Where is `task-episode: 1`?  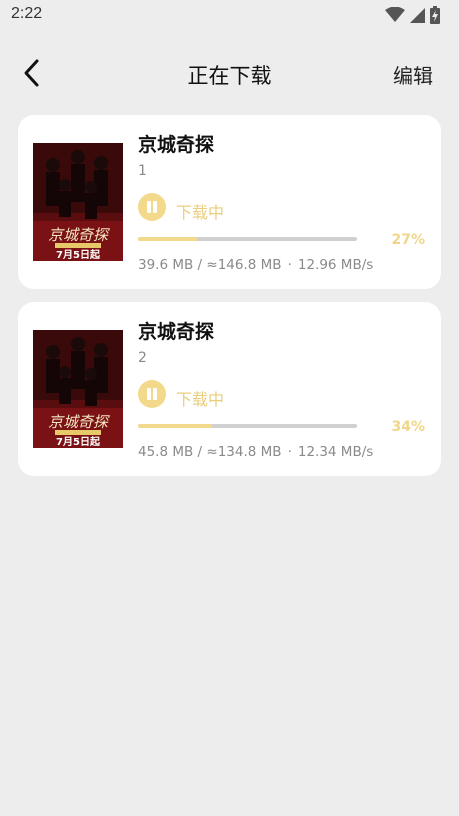
task-episode: 1 is located at coordinates (142, 171).